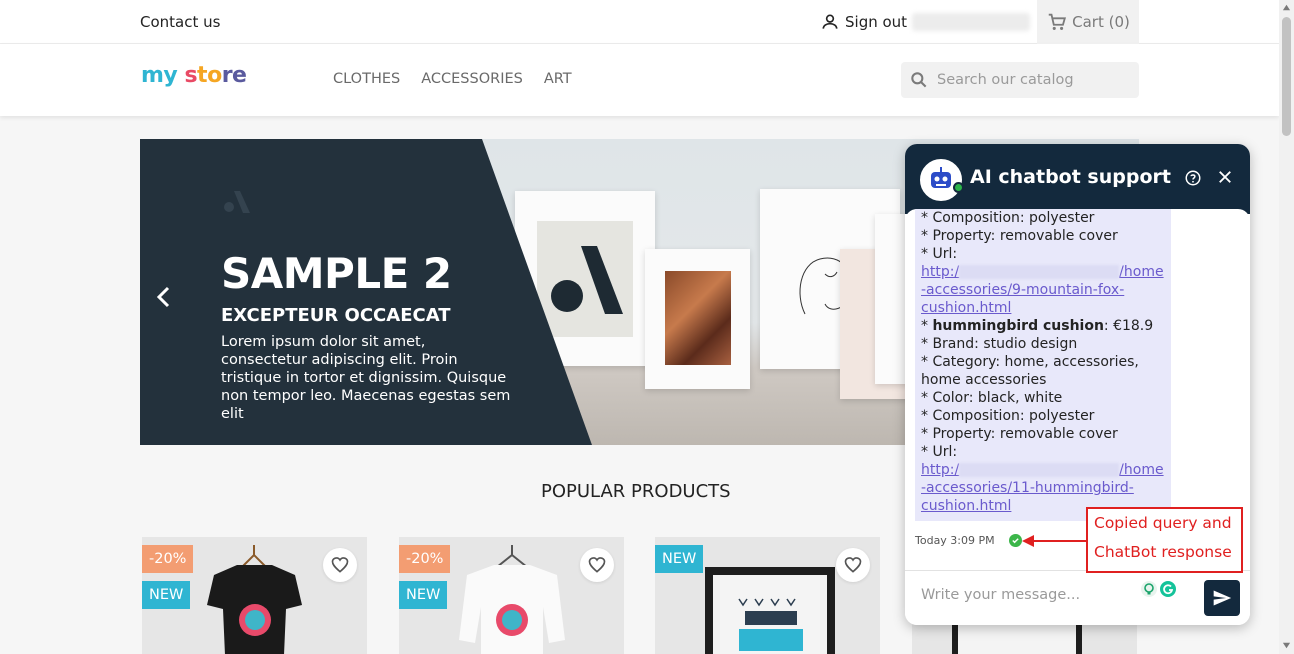 This screenshot has height=654, width=1294. Describe the element at coordinates (1286, 76) in the screenshot. I see `scroll-thumb` at that location.